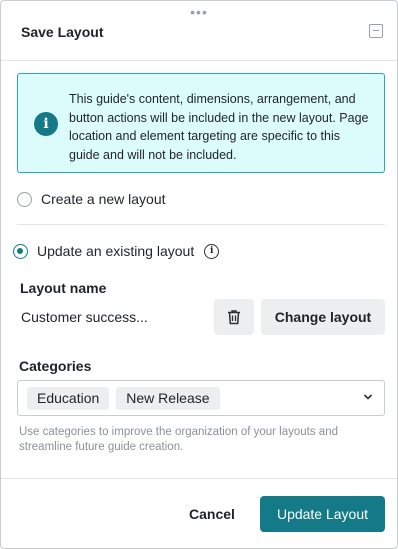  What do you see at coordinates (322, 514) in the screenshot?
I see `update-layout-button: Update Layout` at bounding box center [322, 514].